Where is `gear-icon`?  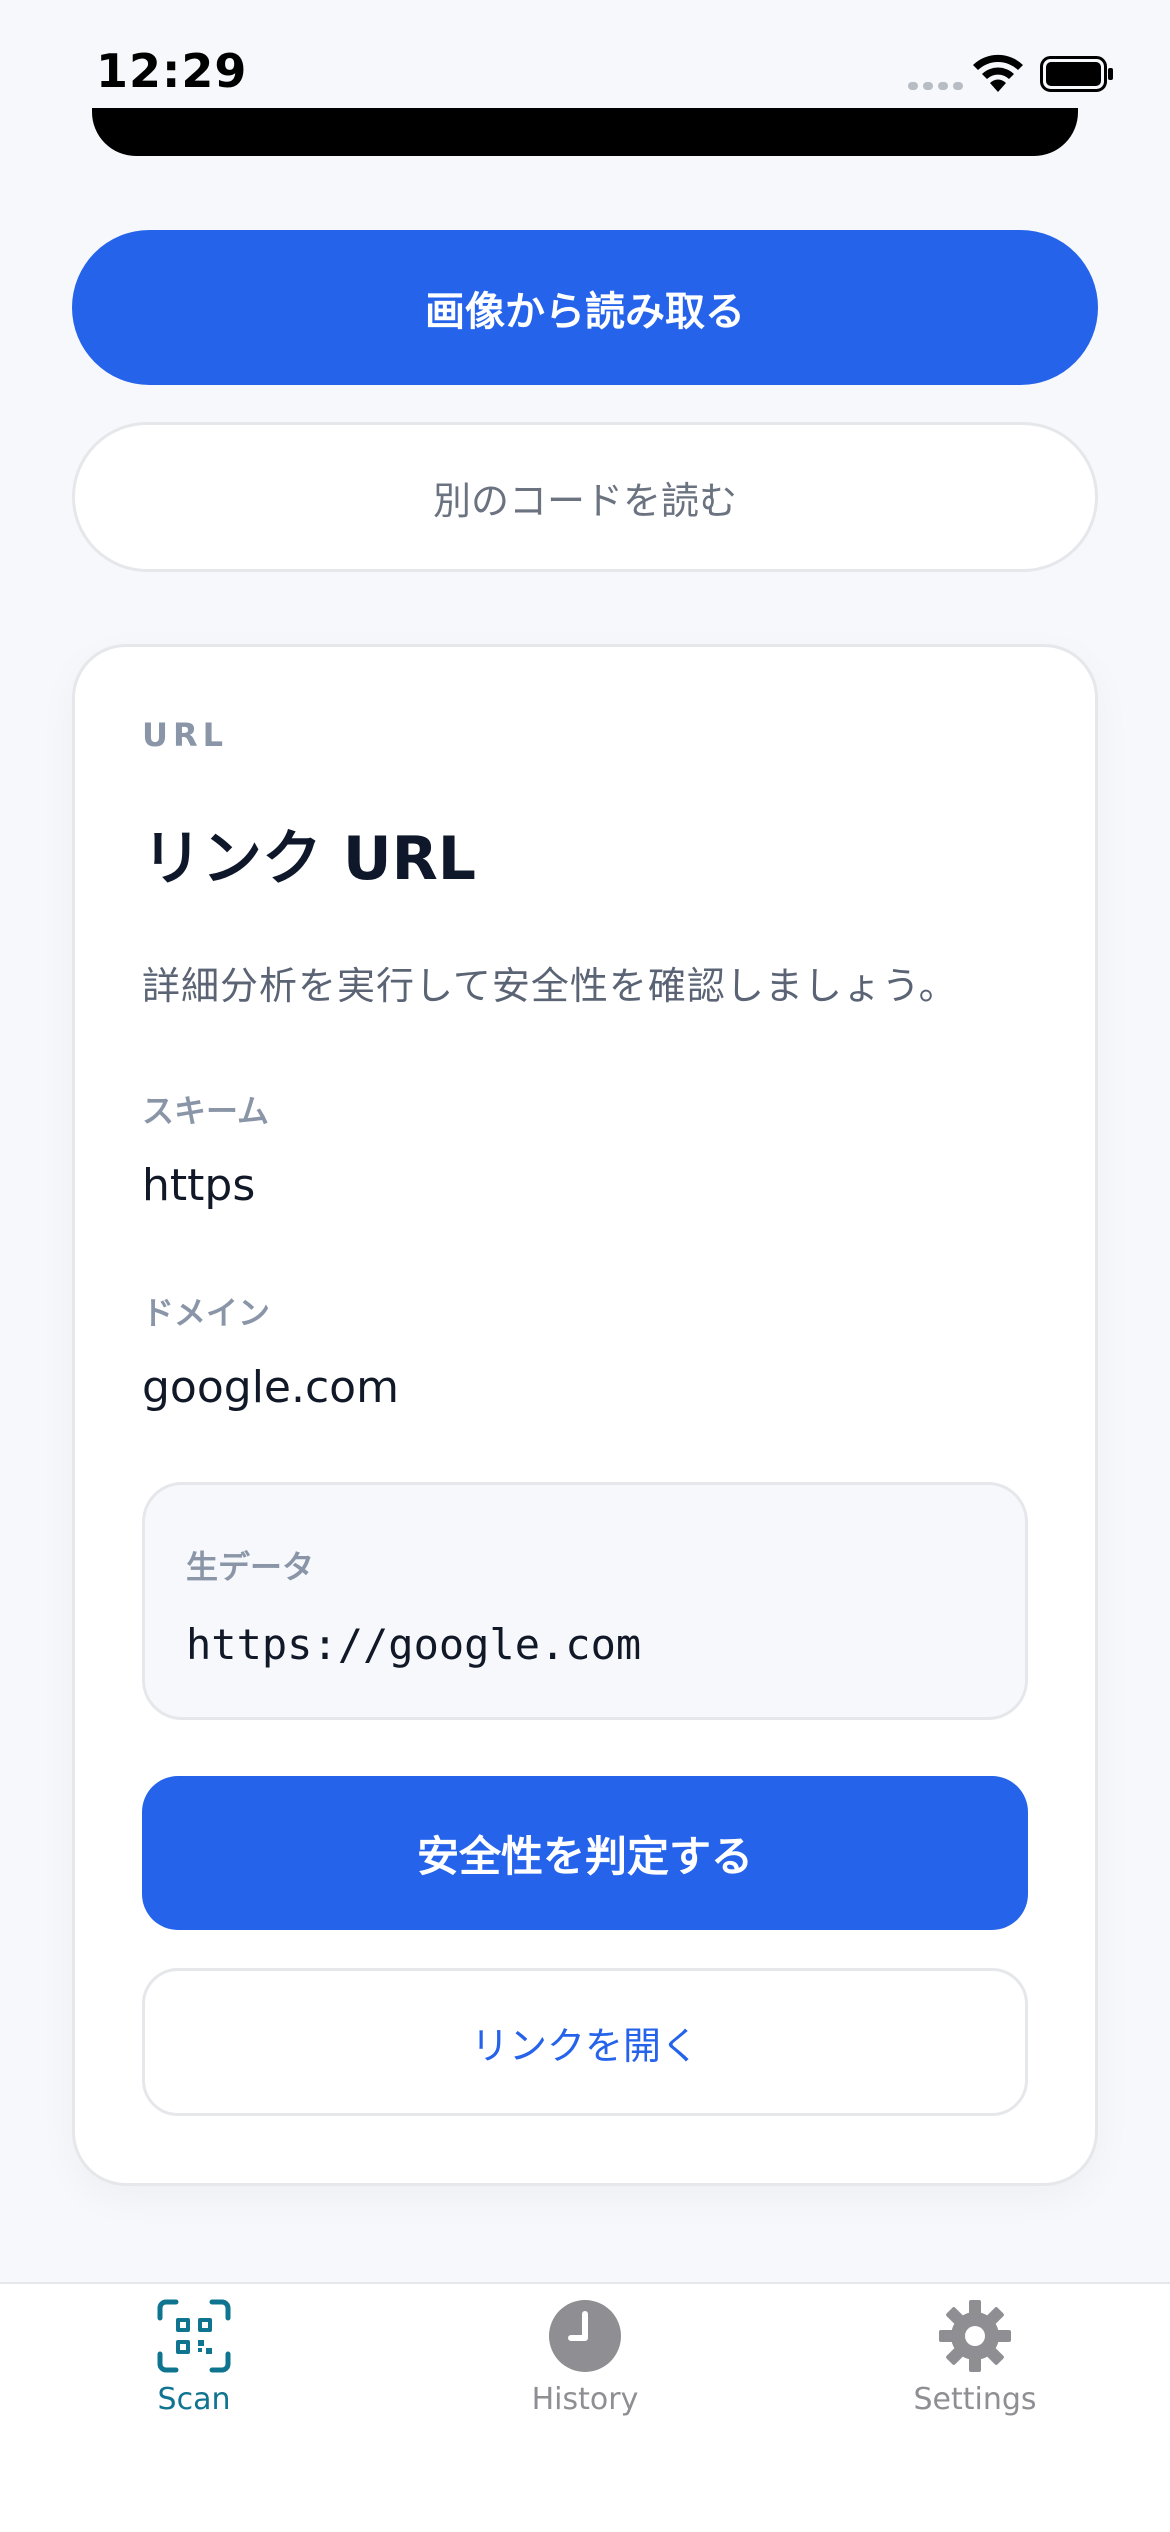
gear-icon is located at coordinates (975, 2336).